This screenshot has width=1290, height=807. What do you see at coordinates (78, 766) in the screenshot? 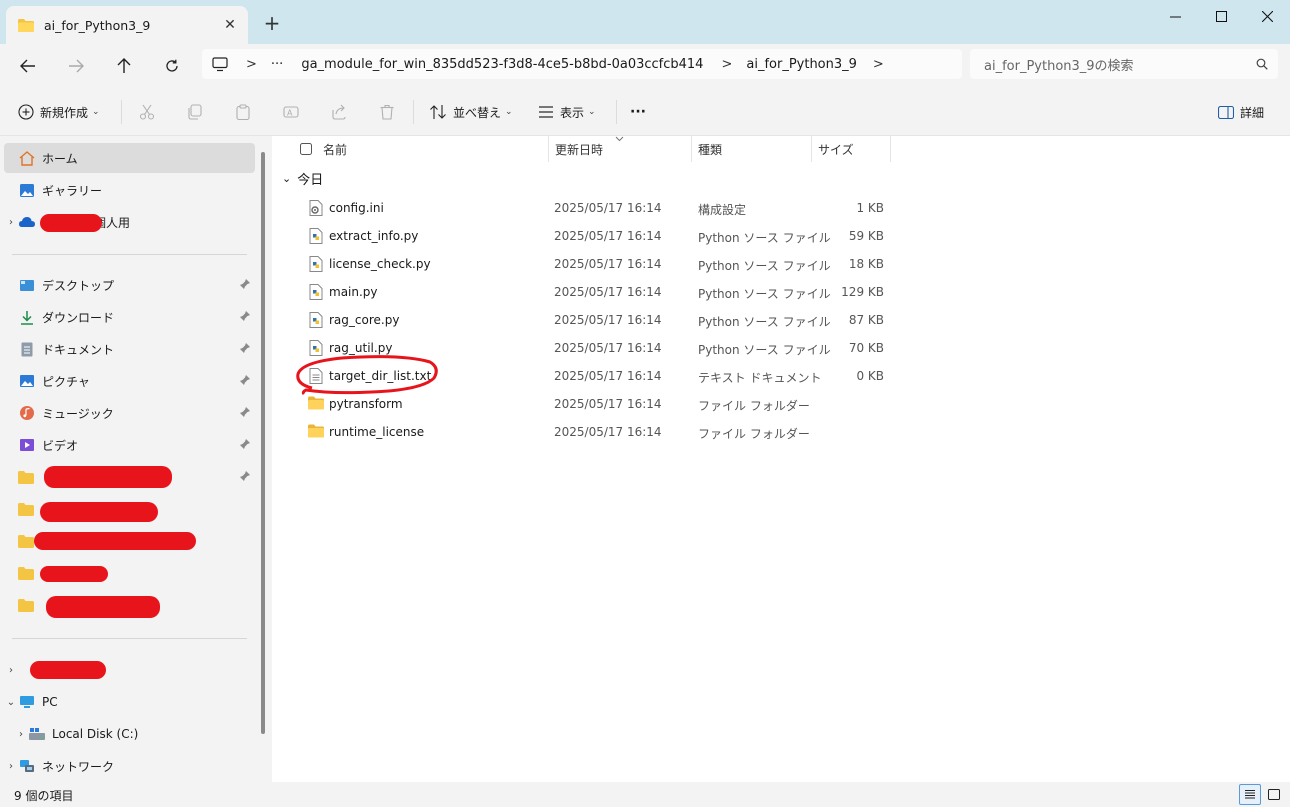
I see `sidebar-item-label: ネットワーク` at bounding box center [78, 766].